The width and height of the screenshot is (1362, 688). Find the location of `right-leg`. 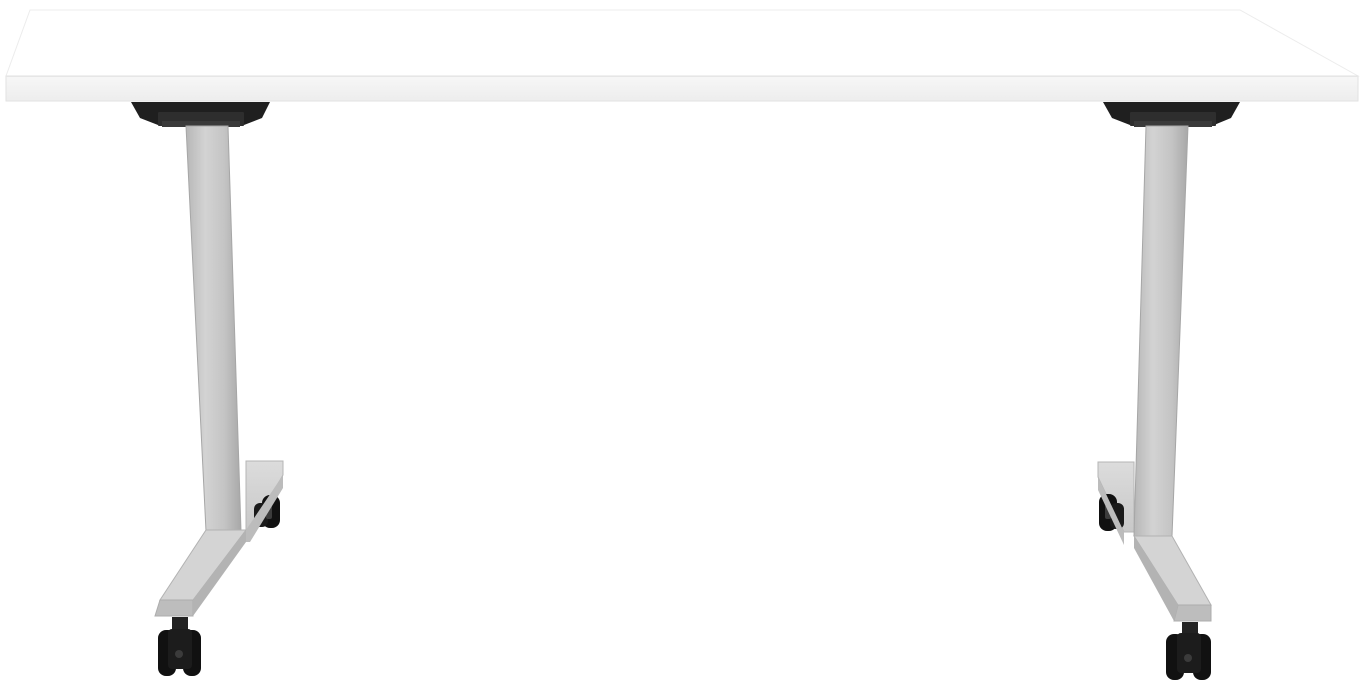

right-leg is located at coordinates (1168, 391).